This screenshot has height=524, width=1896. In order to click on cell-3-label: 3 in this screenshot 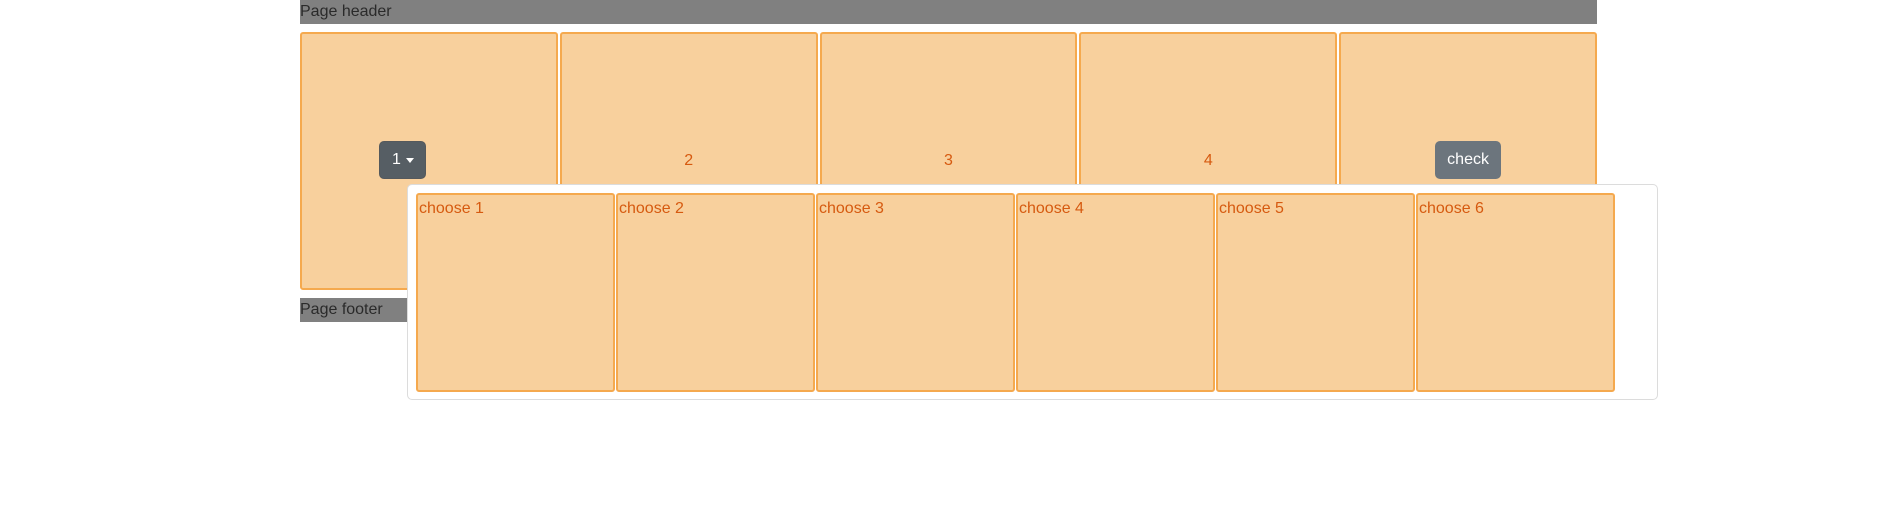, I will do `click(948, 160)`.